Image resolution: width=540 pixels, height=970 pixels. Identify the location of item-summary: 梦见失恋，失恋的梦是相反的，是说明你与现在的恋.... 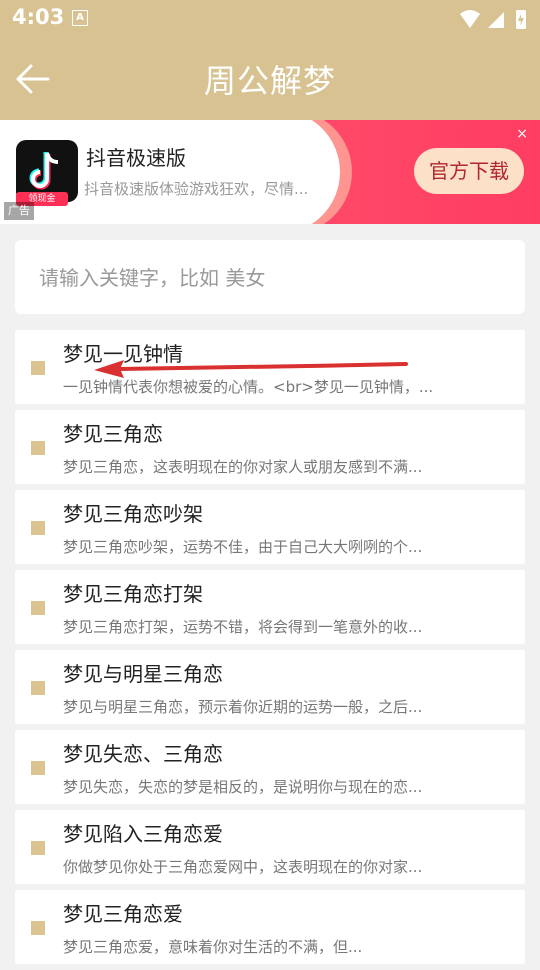
(243, 787).